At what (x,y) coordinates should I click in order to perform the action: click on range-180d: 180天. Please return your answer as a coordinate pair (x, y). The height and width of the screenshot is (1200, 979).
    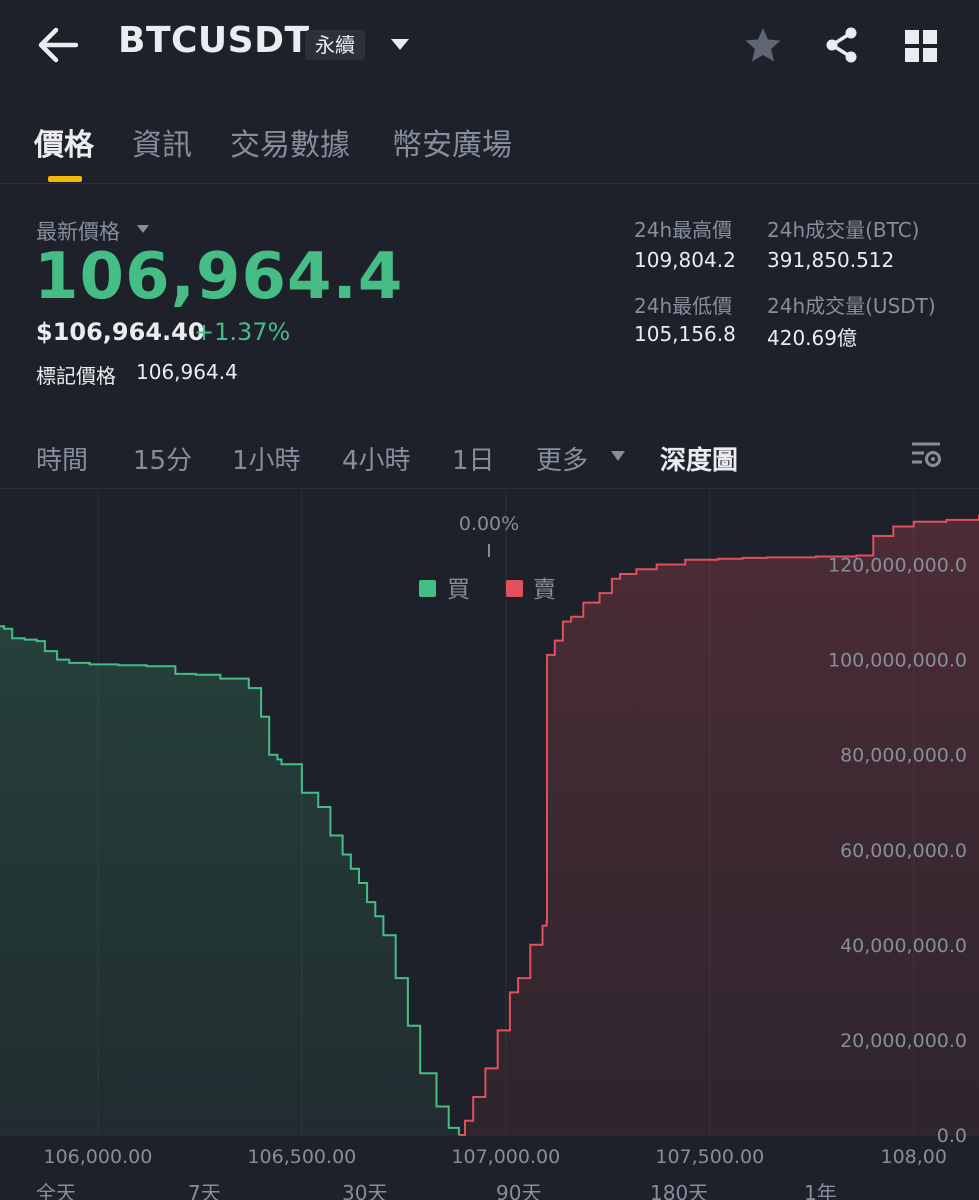
    Looking at the image, I should click on (679, 1190).